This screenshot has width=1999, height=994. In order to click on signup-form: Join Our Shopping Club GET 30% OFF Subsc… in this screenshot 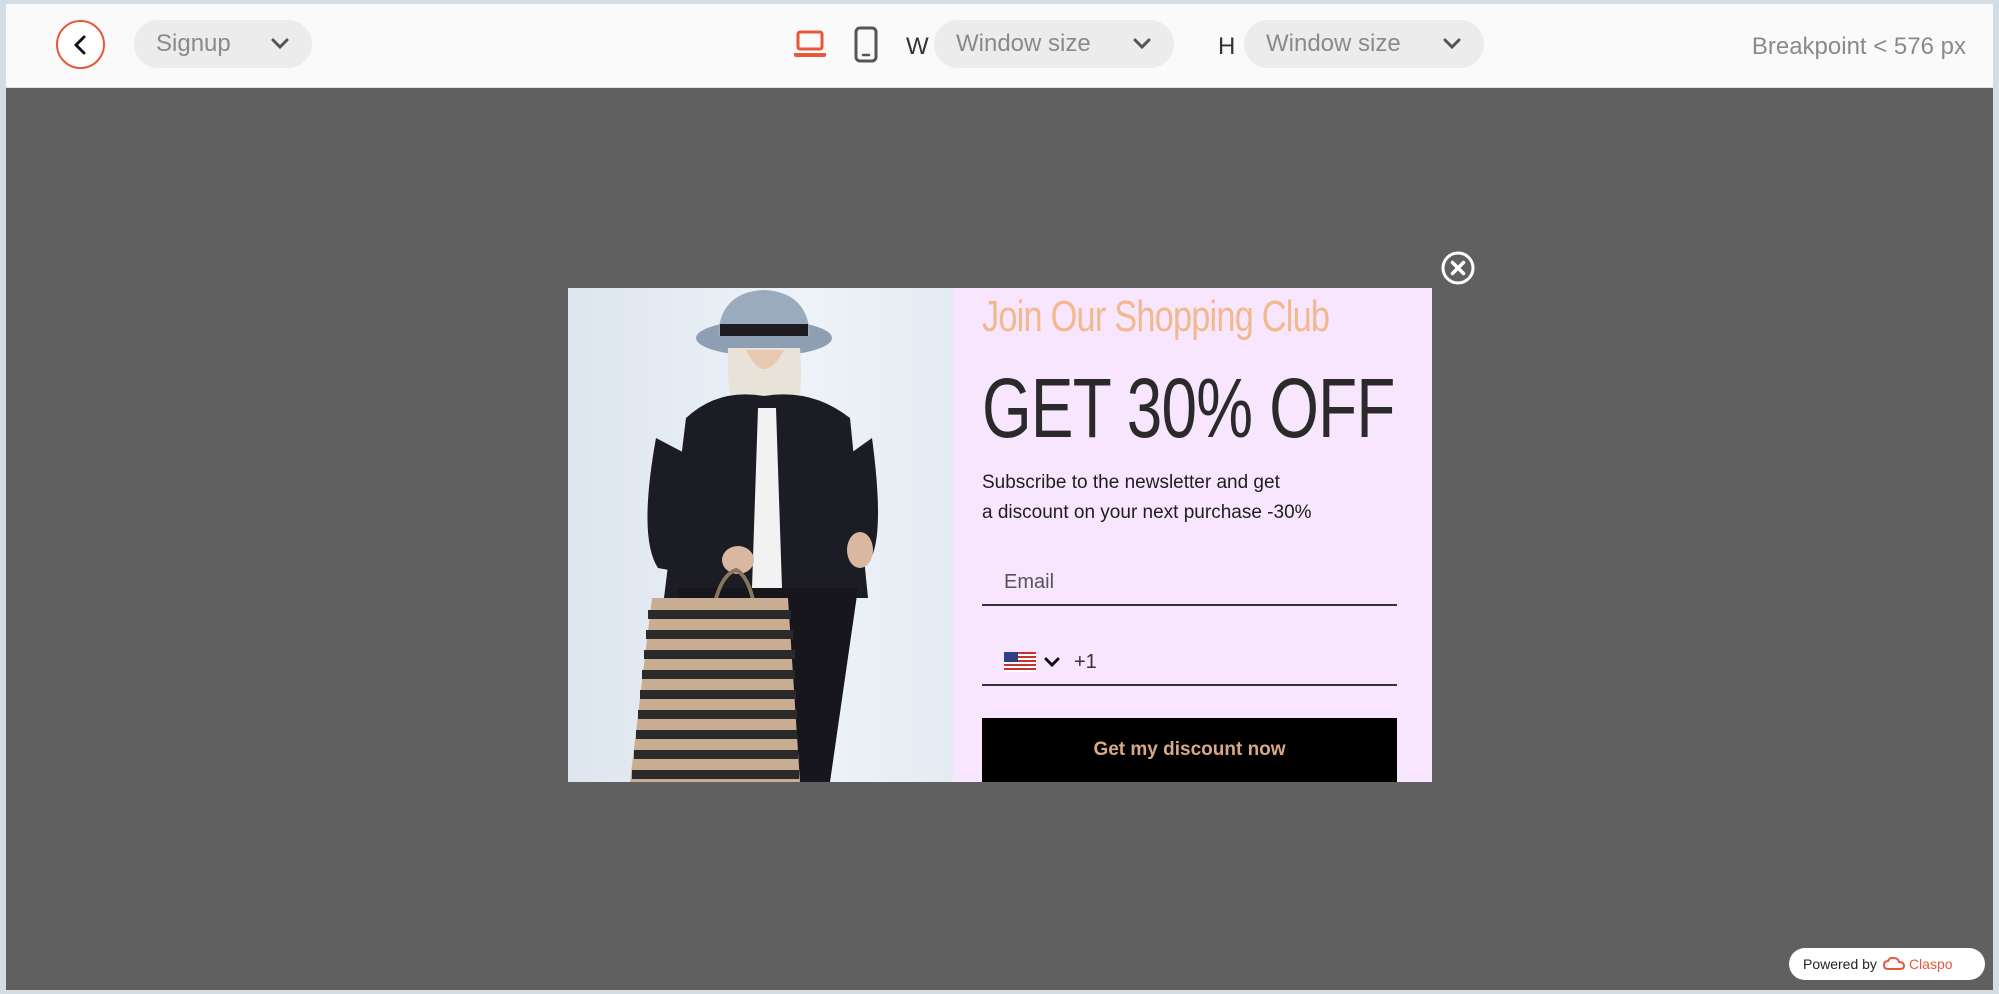, I will do `click(1189, 535)`.